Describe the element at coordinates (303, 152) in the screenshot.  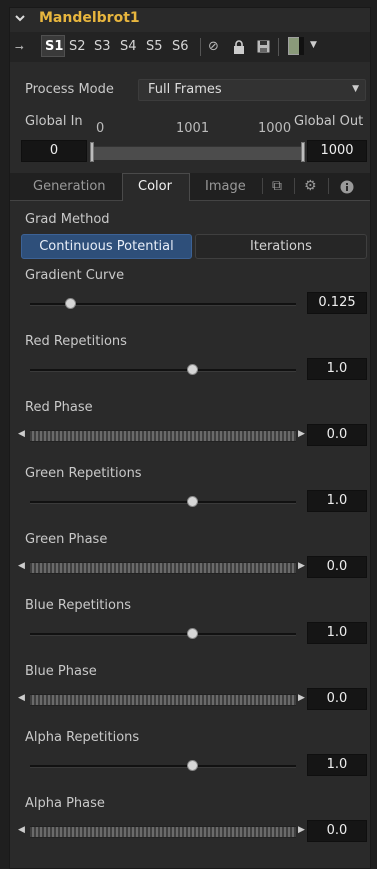
I see `global-out-handle` at that location.